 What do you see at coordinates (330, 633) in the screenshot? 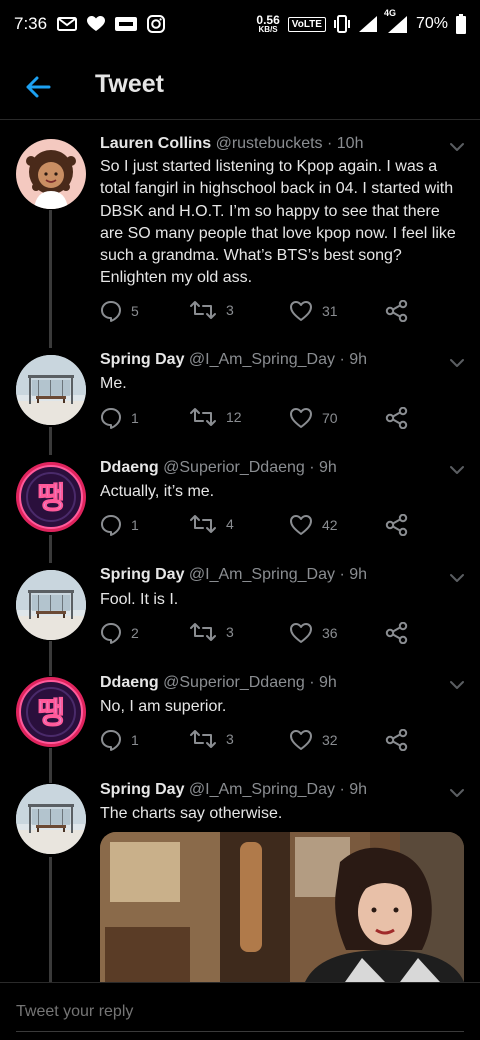
I see `like-count: 36` at bounding box center [330, 633].